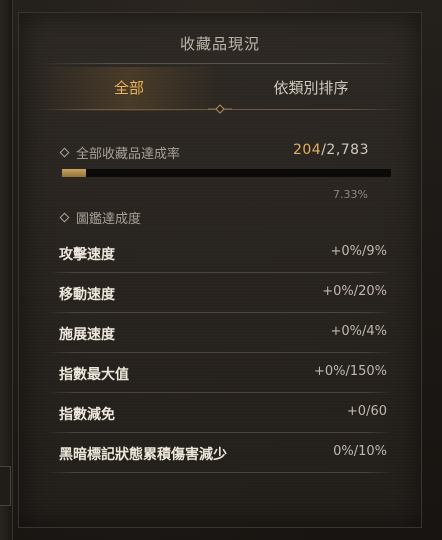 This screenshot has height=540, width=442. I want to click on stat-label: 黑暗標記狀態累積傷害減少, so click(143, 455).